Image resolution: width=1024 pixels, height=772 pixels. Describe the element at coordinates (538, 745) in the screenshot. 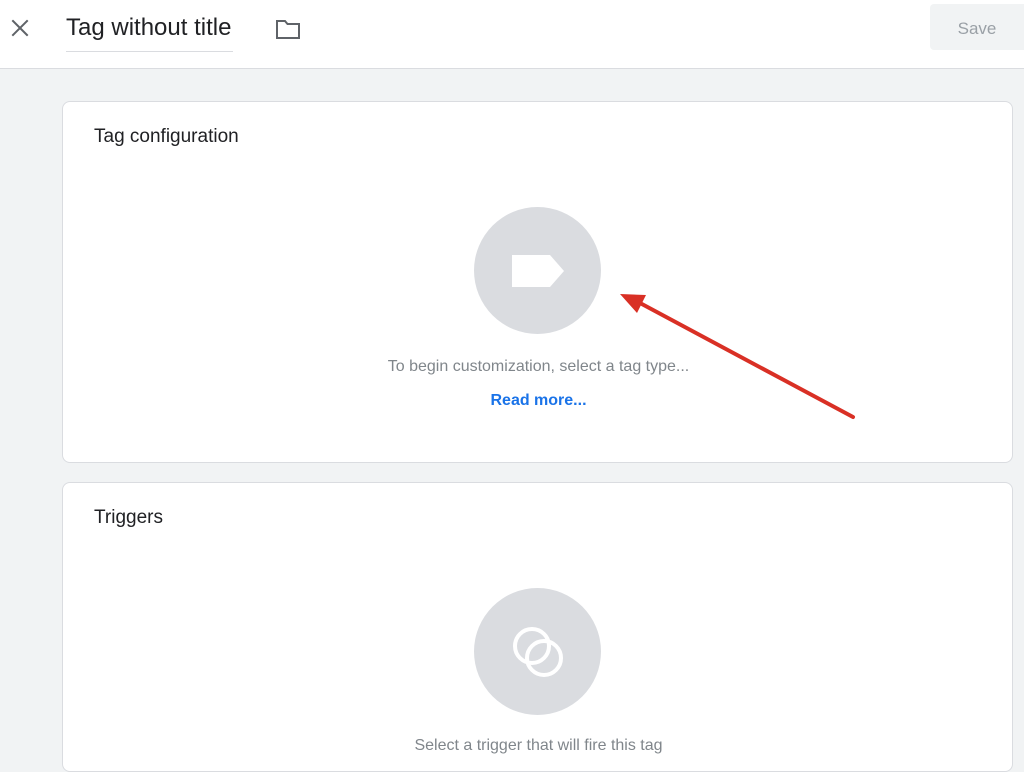

I see `trigger-hint: Select a trigger that will fire this tag` at that location.